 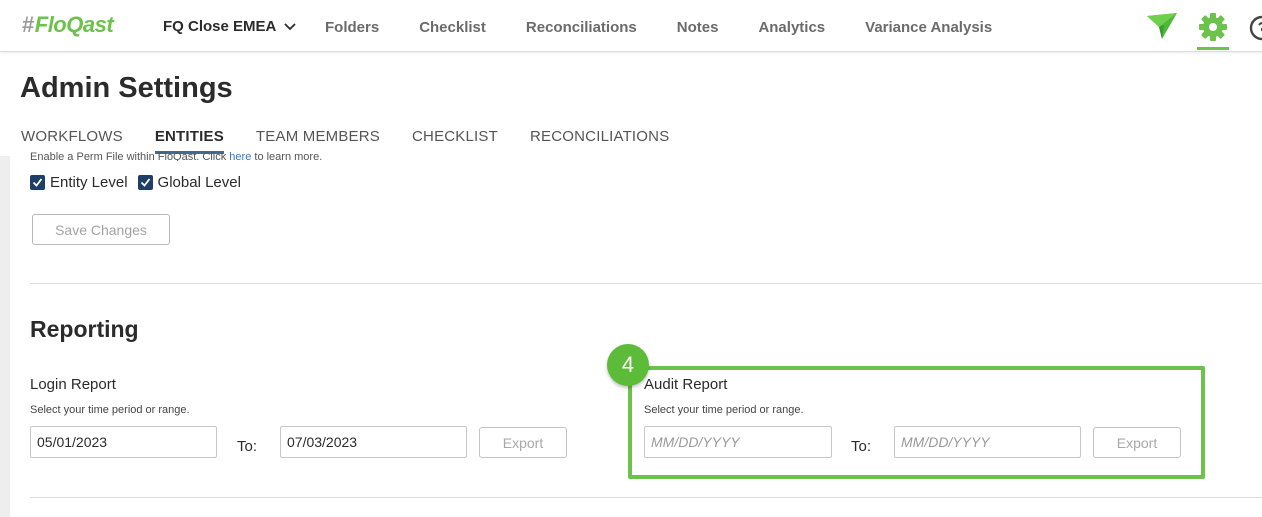 What do you see at coordinates (916, 422) in the screenshot?
I see `audit-report-highlight` at bounding box center [916, 422].